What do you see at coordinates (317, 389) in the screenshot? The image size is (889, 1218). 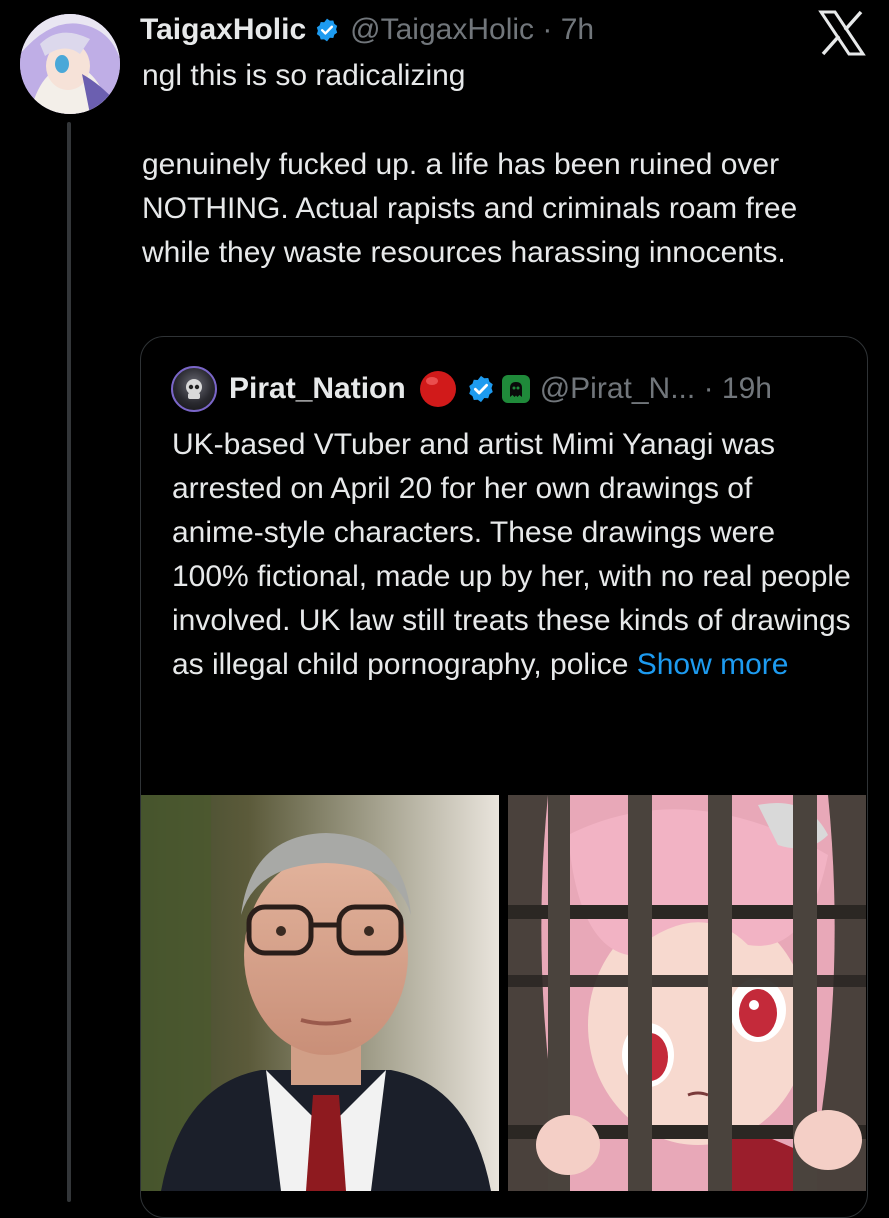 I see `quote-author-name: Pirat_Nation` at bounding box center [317, 389].